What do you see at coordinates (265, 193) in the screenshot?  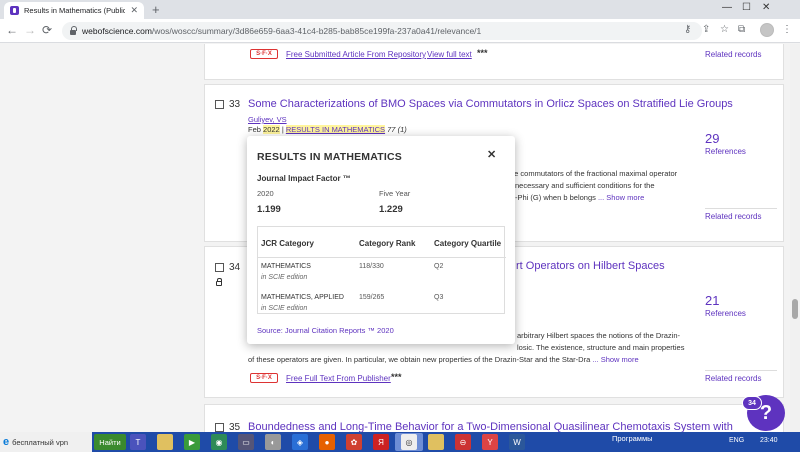 I see `jif-year-label: 2020` at bounding box center [265, 193].